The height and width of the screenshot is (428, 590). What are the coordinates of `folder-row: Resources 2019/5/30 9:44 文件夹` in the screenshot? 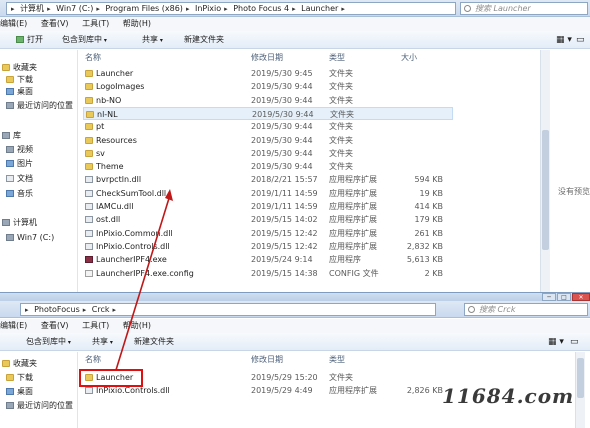 It's located at (268, 140).